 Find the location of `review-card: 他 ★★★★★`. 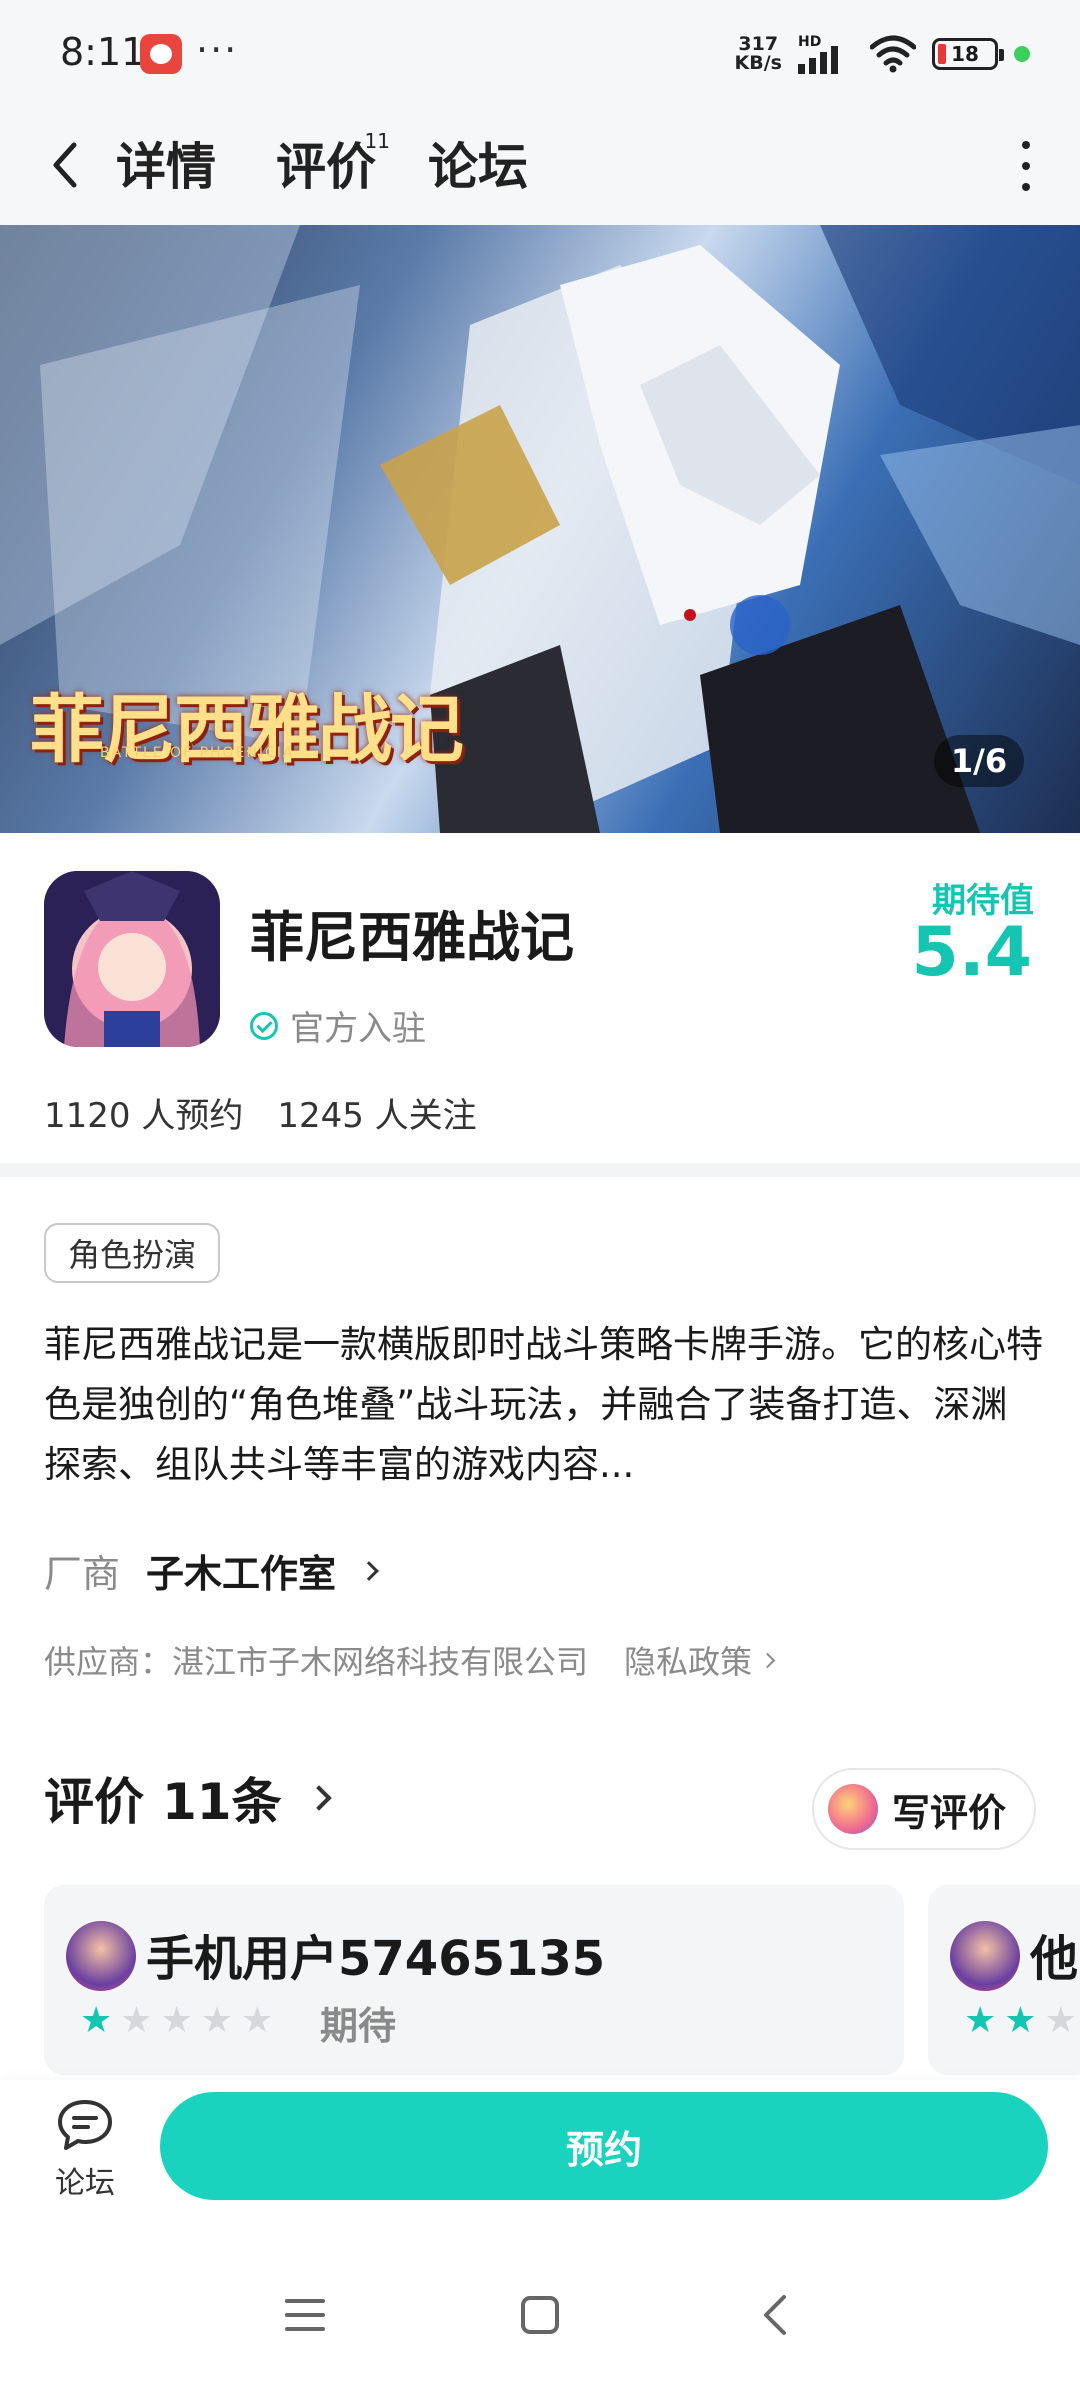

review-card: 他 ★★★★★ is located at coordinates (1004, 1980).